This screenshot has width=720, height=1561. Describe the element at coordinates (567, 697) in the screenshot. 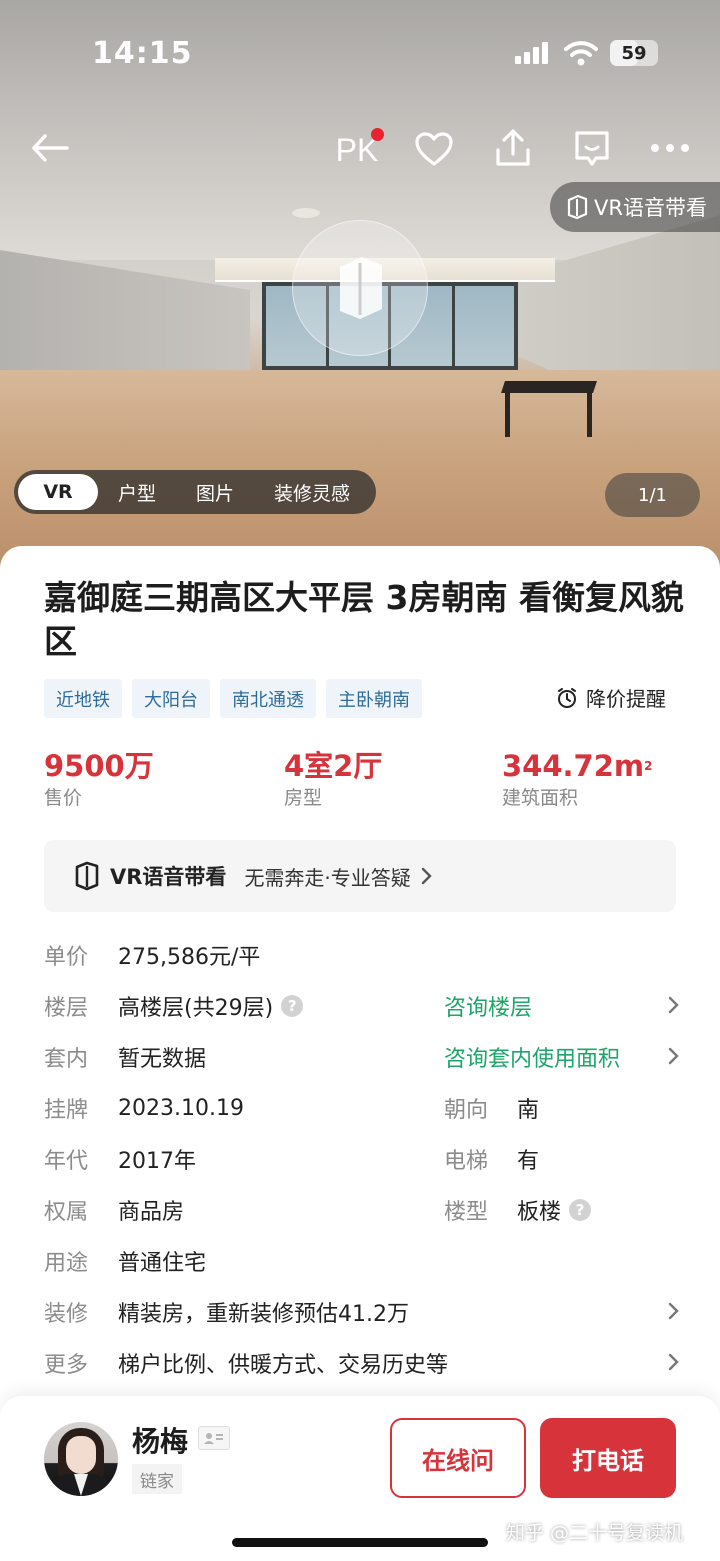

I see `alarm-clock-icon` at that location.